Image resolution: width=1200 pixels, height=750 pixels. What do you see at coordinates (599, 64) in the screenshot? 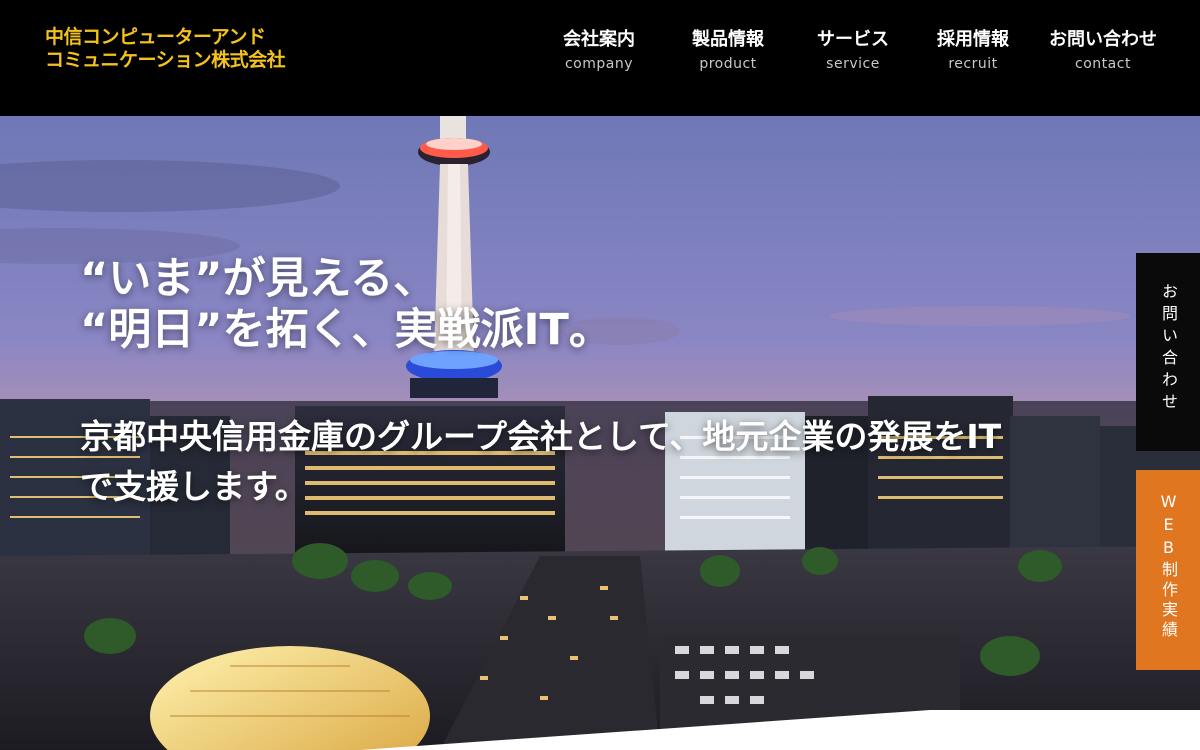
I see `nav-item-sublabel: company` at bounding box center [599, 64].